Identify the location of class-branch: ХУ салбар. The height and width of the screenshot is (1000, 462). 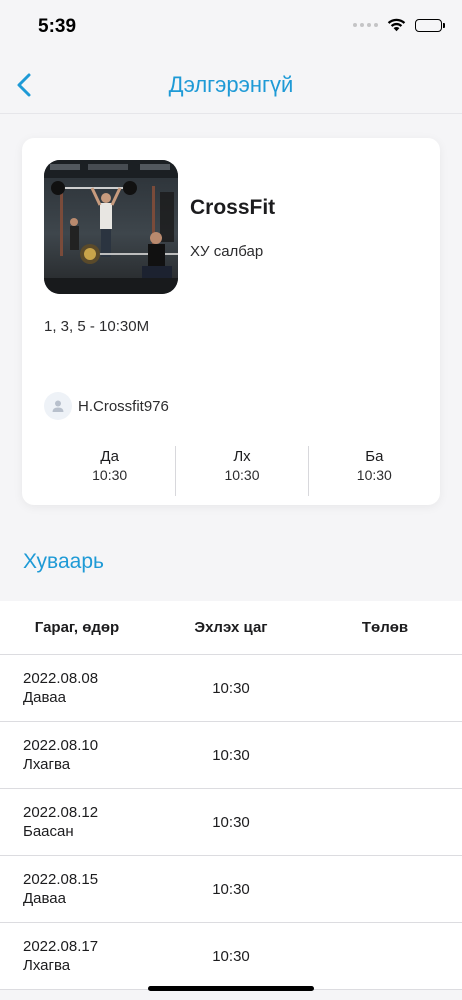
(227, 251).